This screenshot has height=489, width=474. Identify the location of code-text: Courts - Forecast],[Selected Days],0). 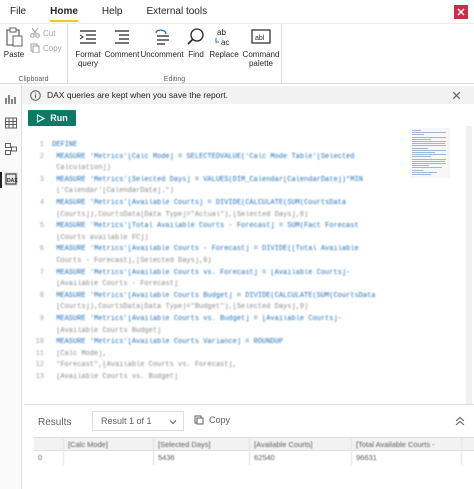
(132, 261).